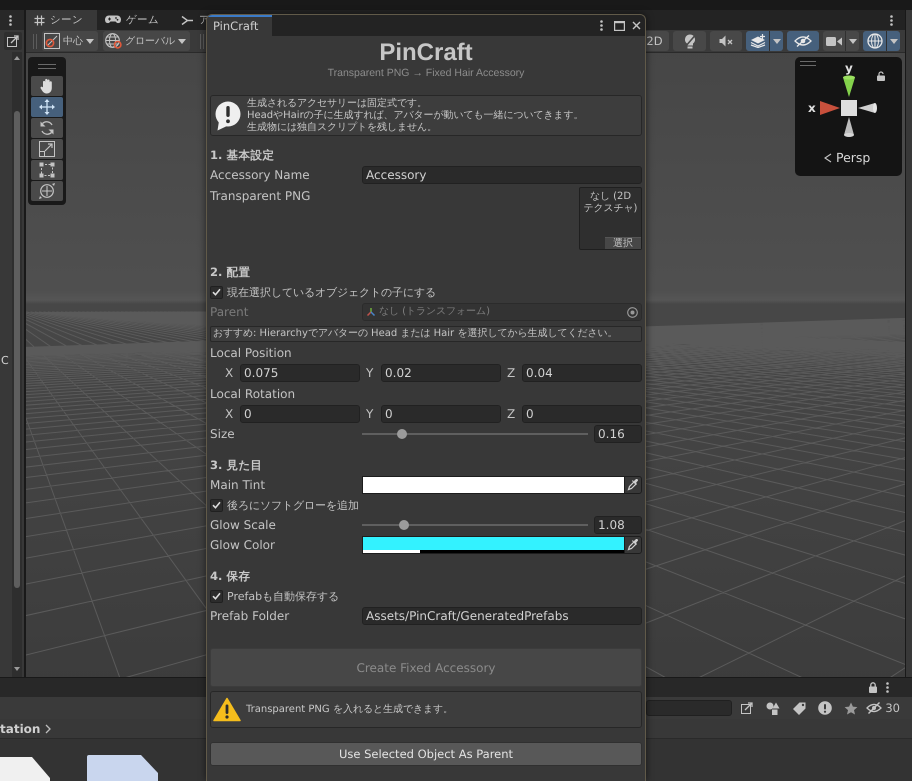 Image resolution: width=912 pixels, height=781 pixels. I want to click on visibility-toggle, so click(803, 41).